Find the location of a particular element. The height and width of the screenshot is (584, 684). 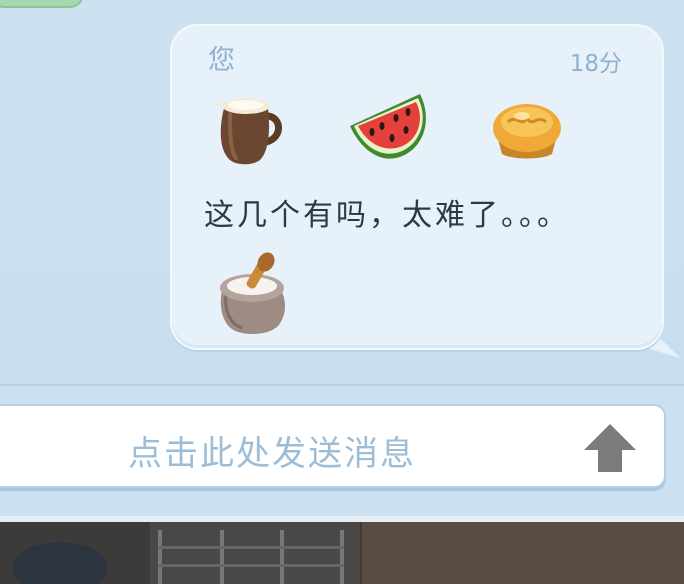

up-arrow-icon is located at coordinates (610, 448).